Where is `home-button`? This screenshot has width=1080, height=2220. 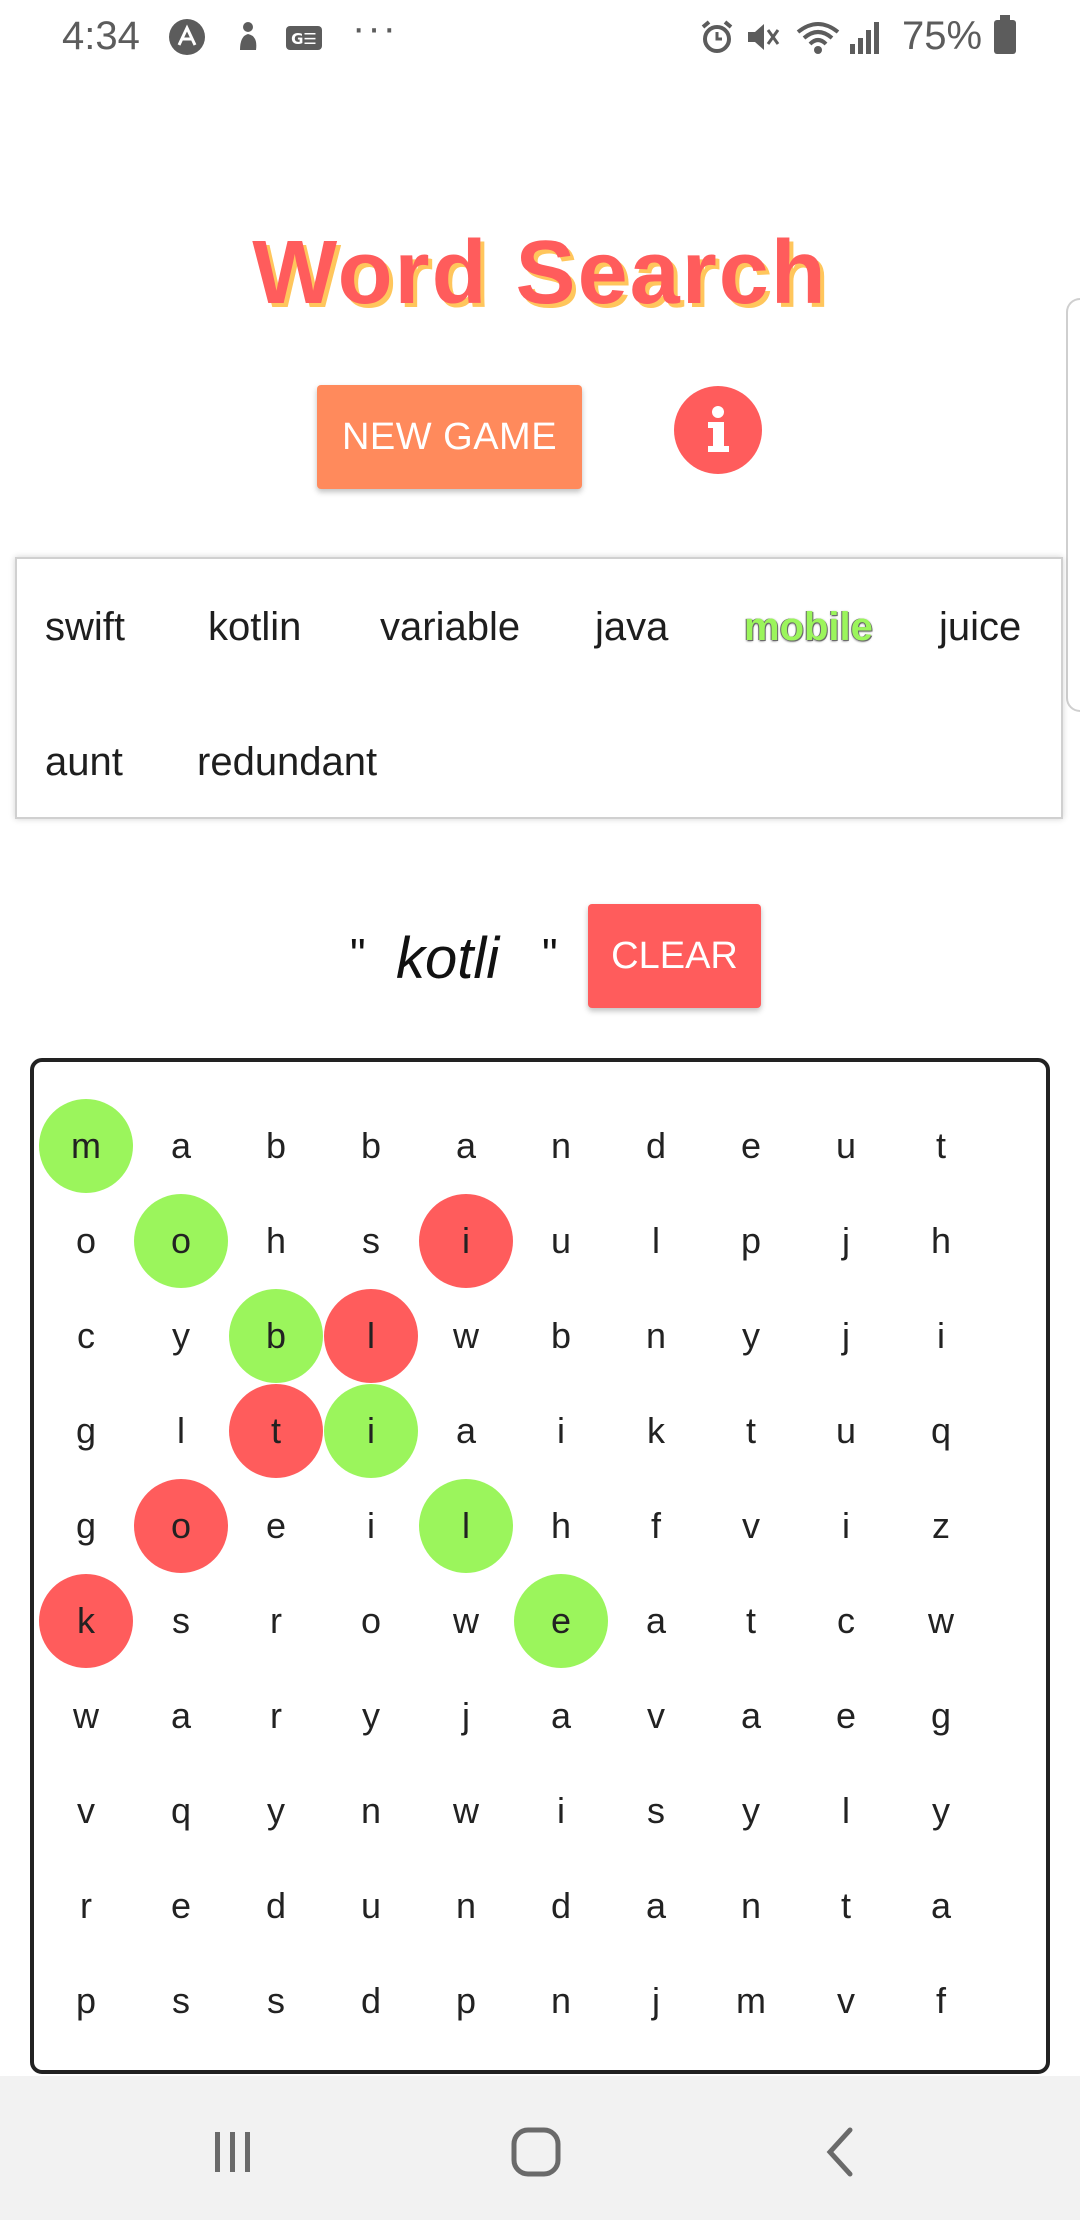 home-button is located at coordinates (536, 2152).